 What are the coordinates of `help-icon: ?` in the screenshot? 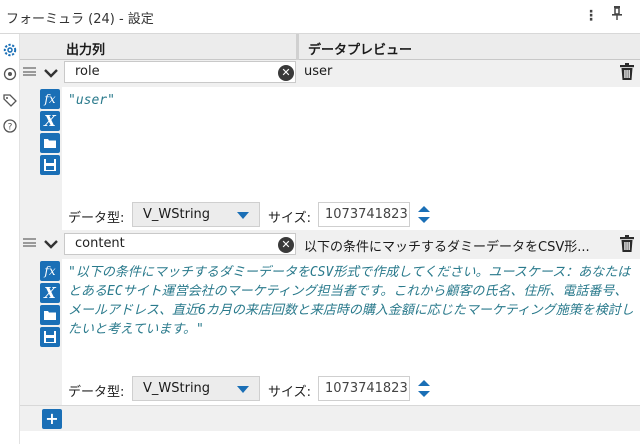 It's located at (10, 126).